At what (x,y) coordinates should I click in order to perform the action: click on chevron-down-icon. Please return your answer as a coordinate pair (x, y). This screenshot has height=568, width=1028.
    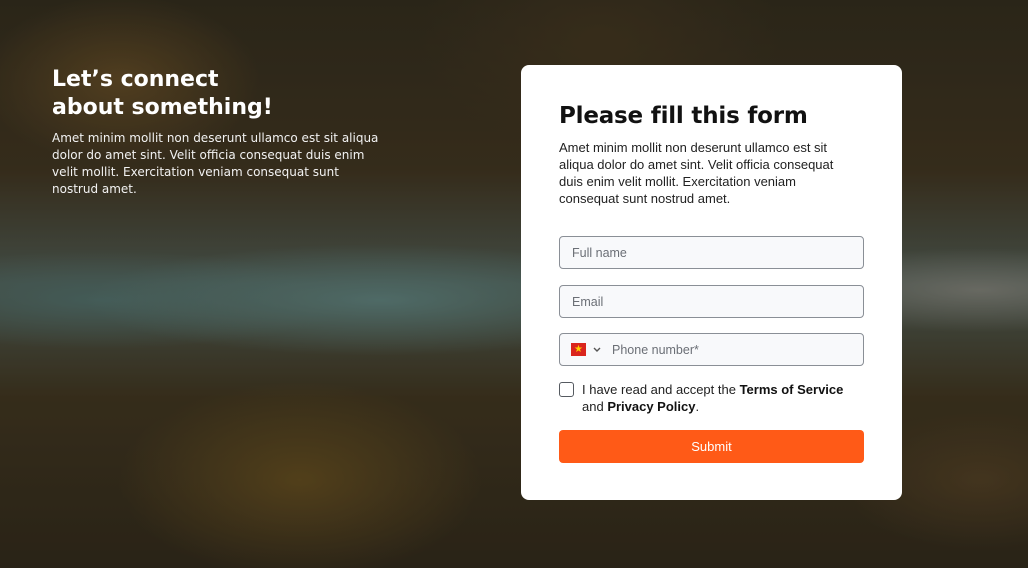
    Looking at the image, I should click on (597, 350).